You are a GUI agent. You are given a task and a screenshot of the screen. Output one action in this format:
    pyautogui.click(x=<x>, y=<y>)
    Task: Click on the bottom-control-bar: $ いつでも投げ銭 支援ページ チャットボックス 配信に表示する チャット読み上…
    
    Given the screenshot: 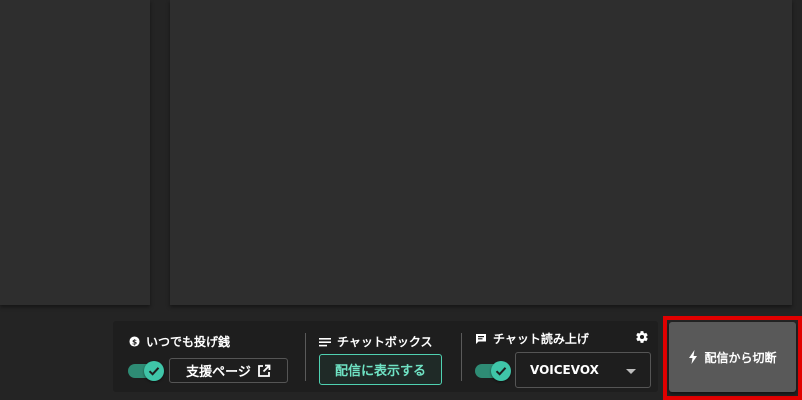 What is the action you would take?
    pyautogui.click(x=385, y=356)
    